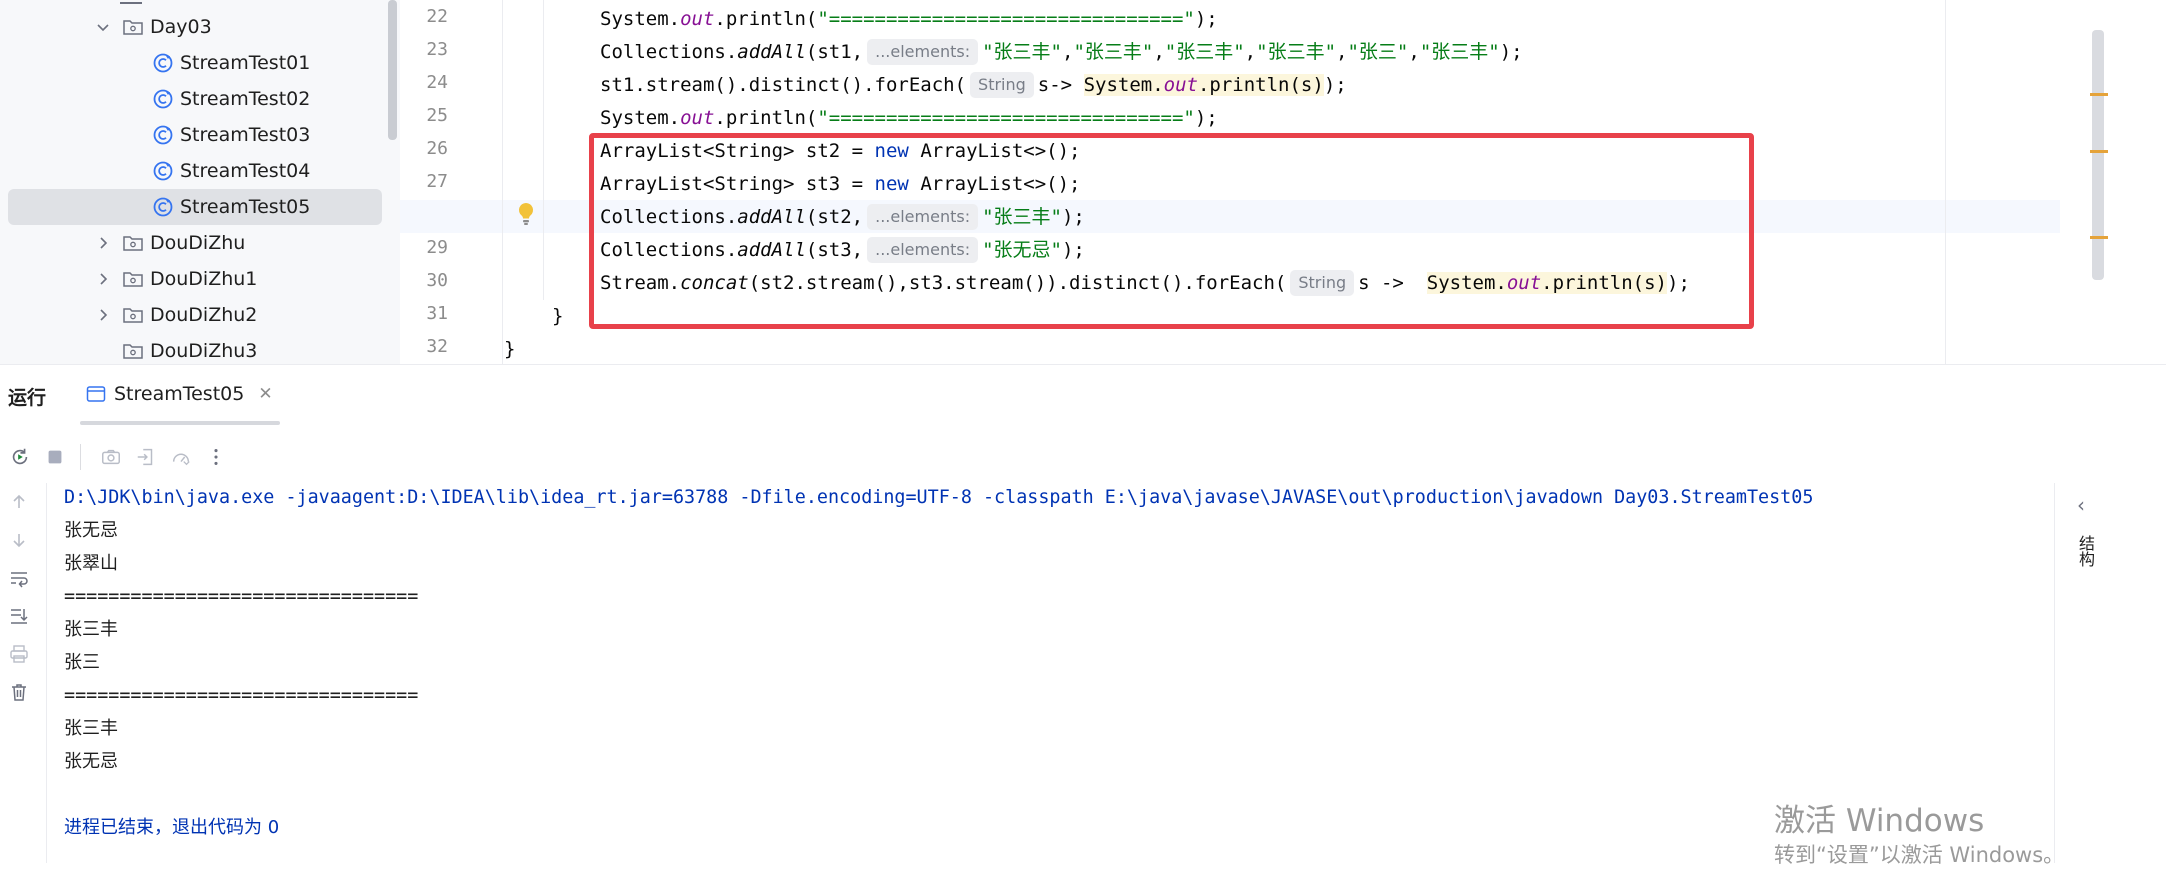  What do you see at coordinates (437, 346) in the screenshot?
I see `line-number: 32` at bounding box center [437, 346].